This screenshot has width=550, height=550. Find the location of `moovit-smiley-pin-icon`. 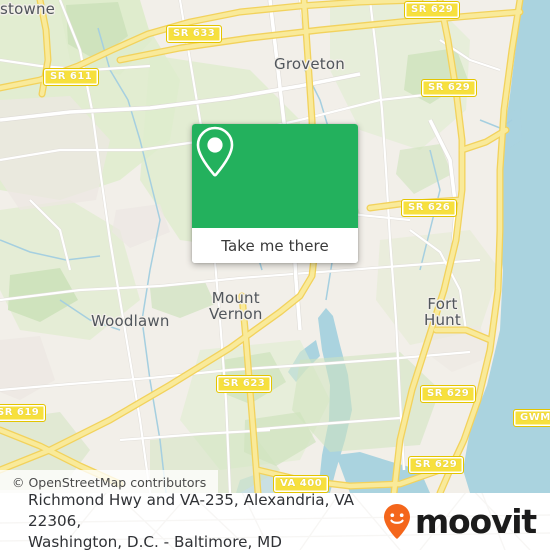

moovit-smiley-pin-icon is located at coordinates (396, 521).